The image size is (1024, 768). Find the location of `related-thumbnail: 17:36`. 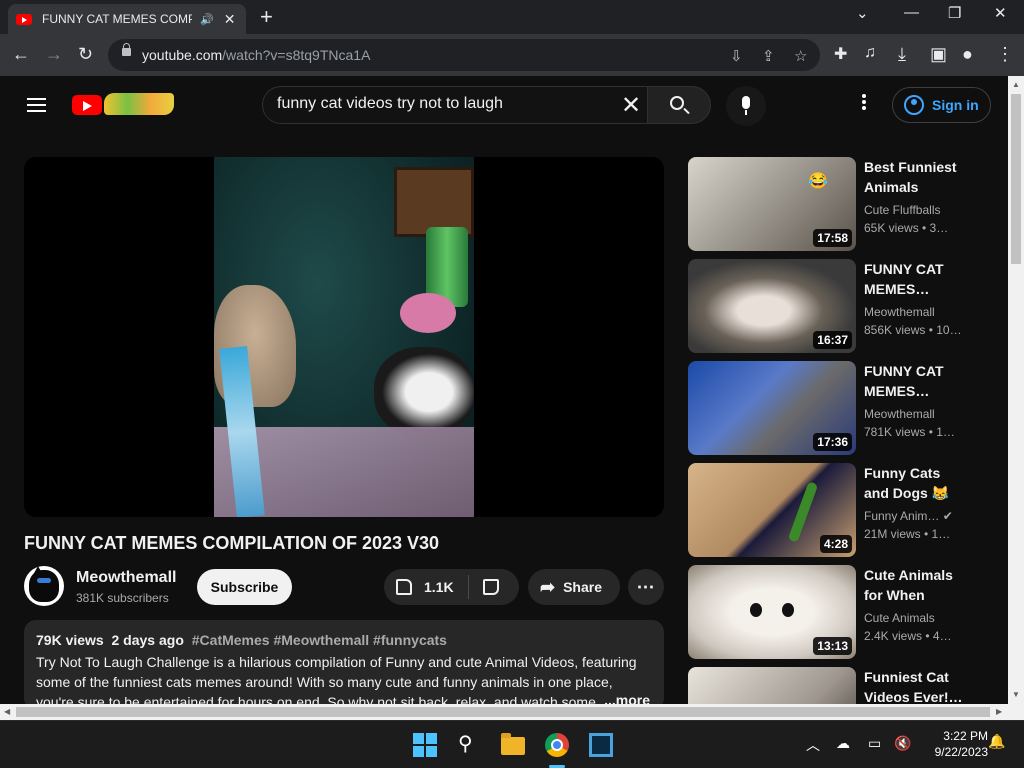

related-thumbnail: 17:36 is located at coordinates (772, 408).